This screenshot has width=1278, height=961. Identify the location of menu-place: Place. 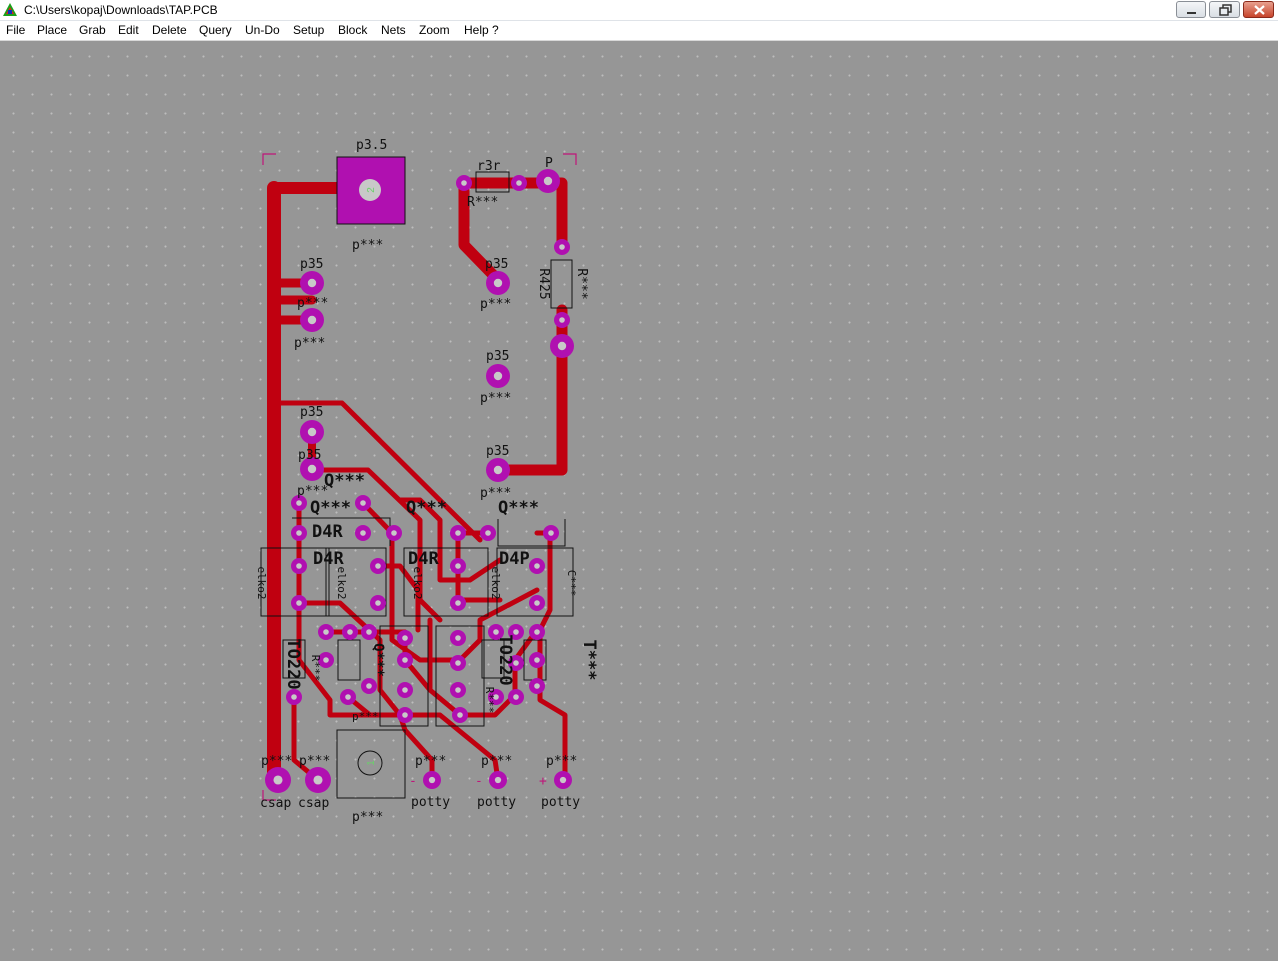
(52, 30).